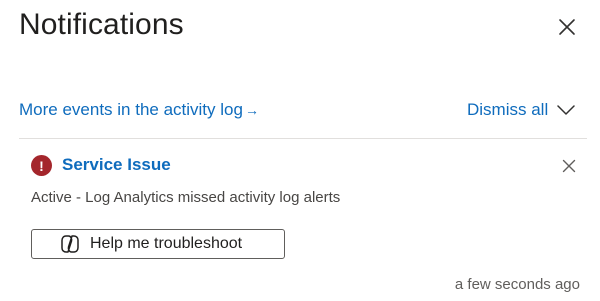 The width and height of the screenshot is (600, 301). I want to click on divider, so click(303, 138).